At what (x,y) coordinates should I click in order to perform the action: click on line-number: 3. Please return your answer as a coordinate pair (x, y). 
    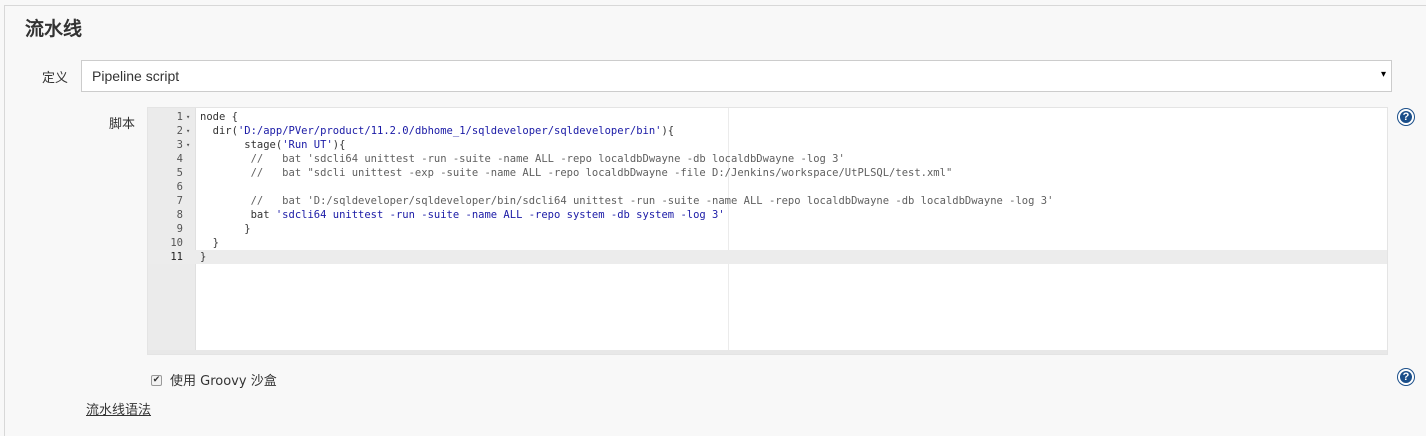
    Looking at the image, I should click on (179, 145).